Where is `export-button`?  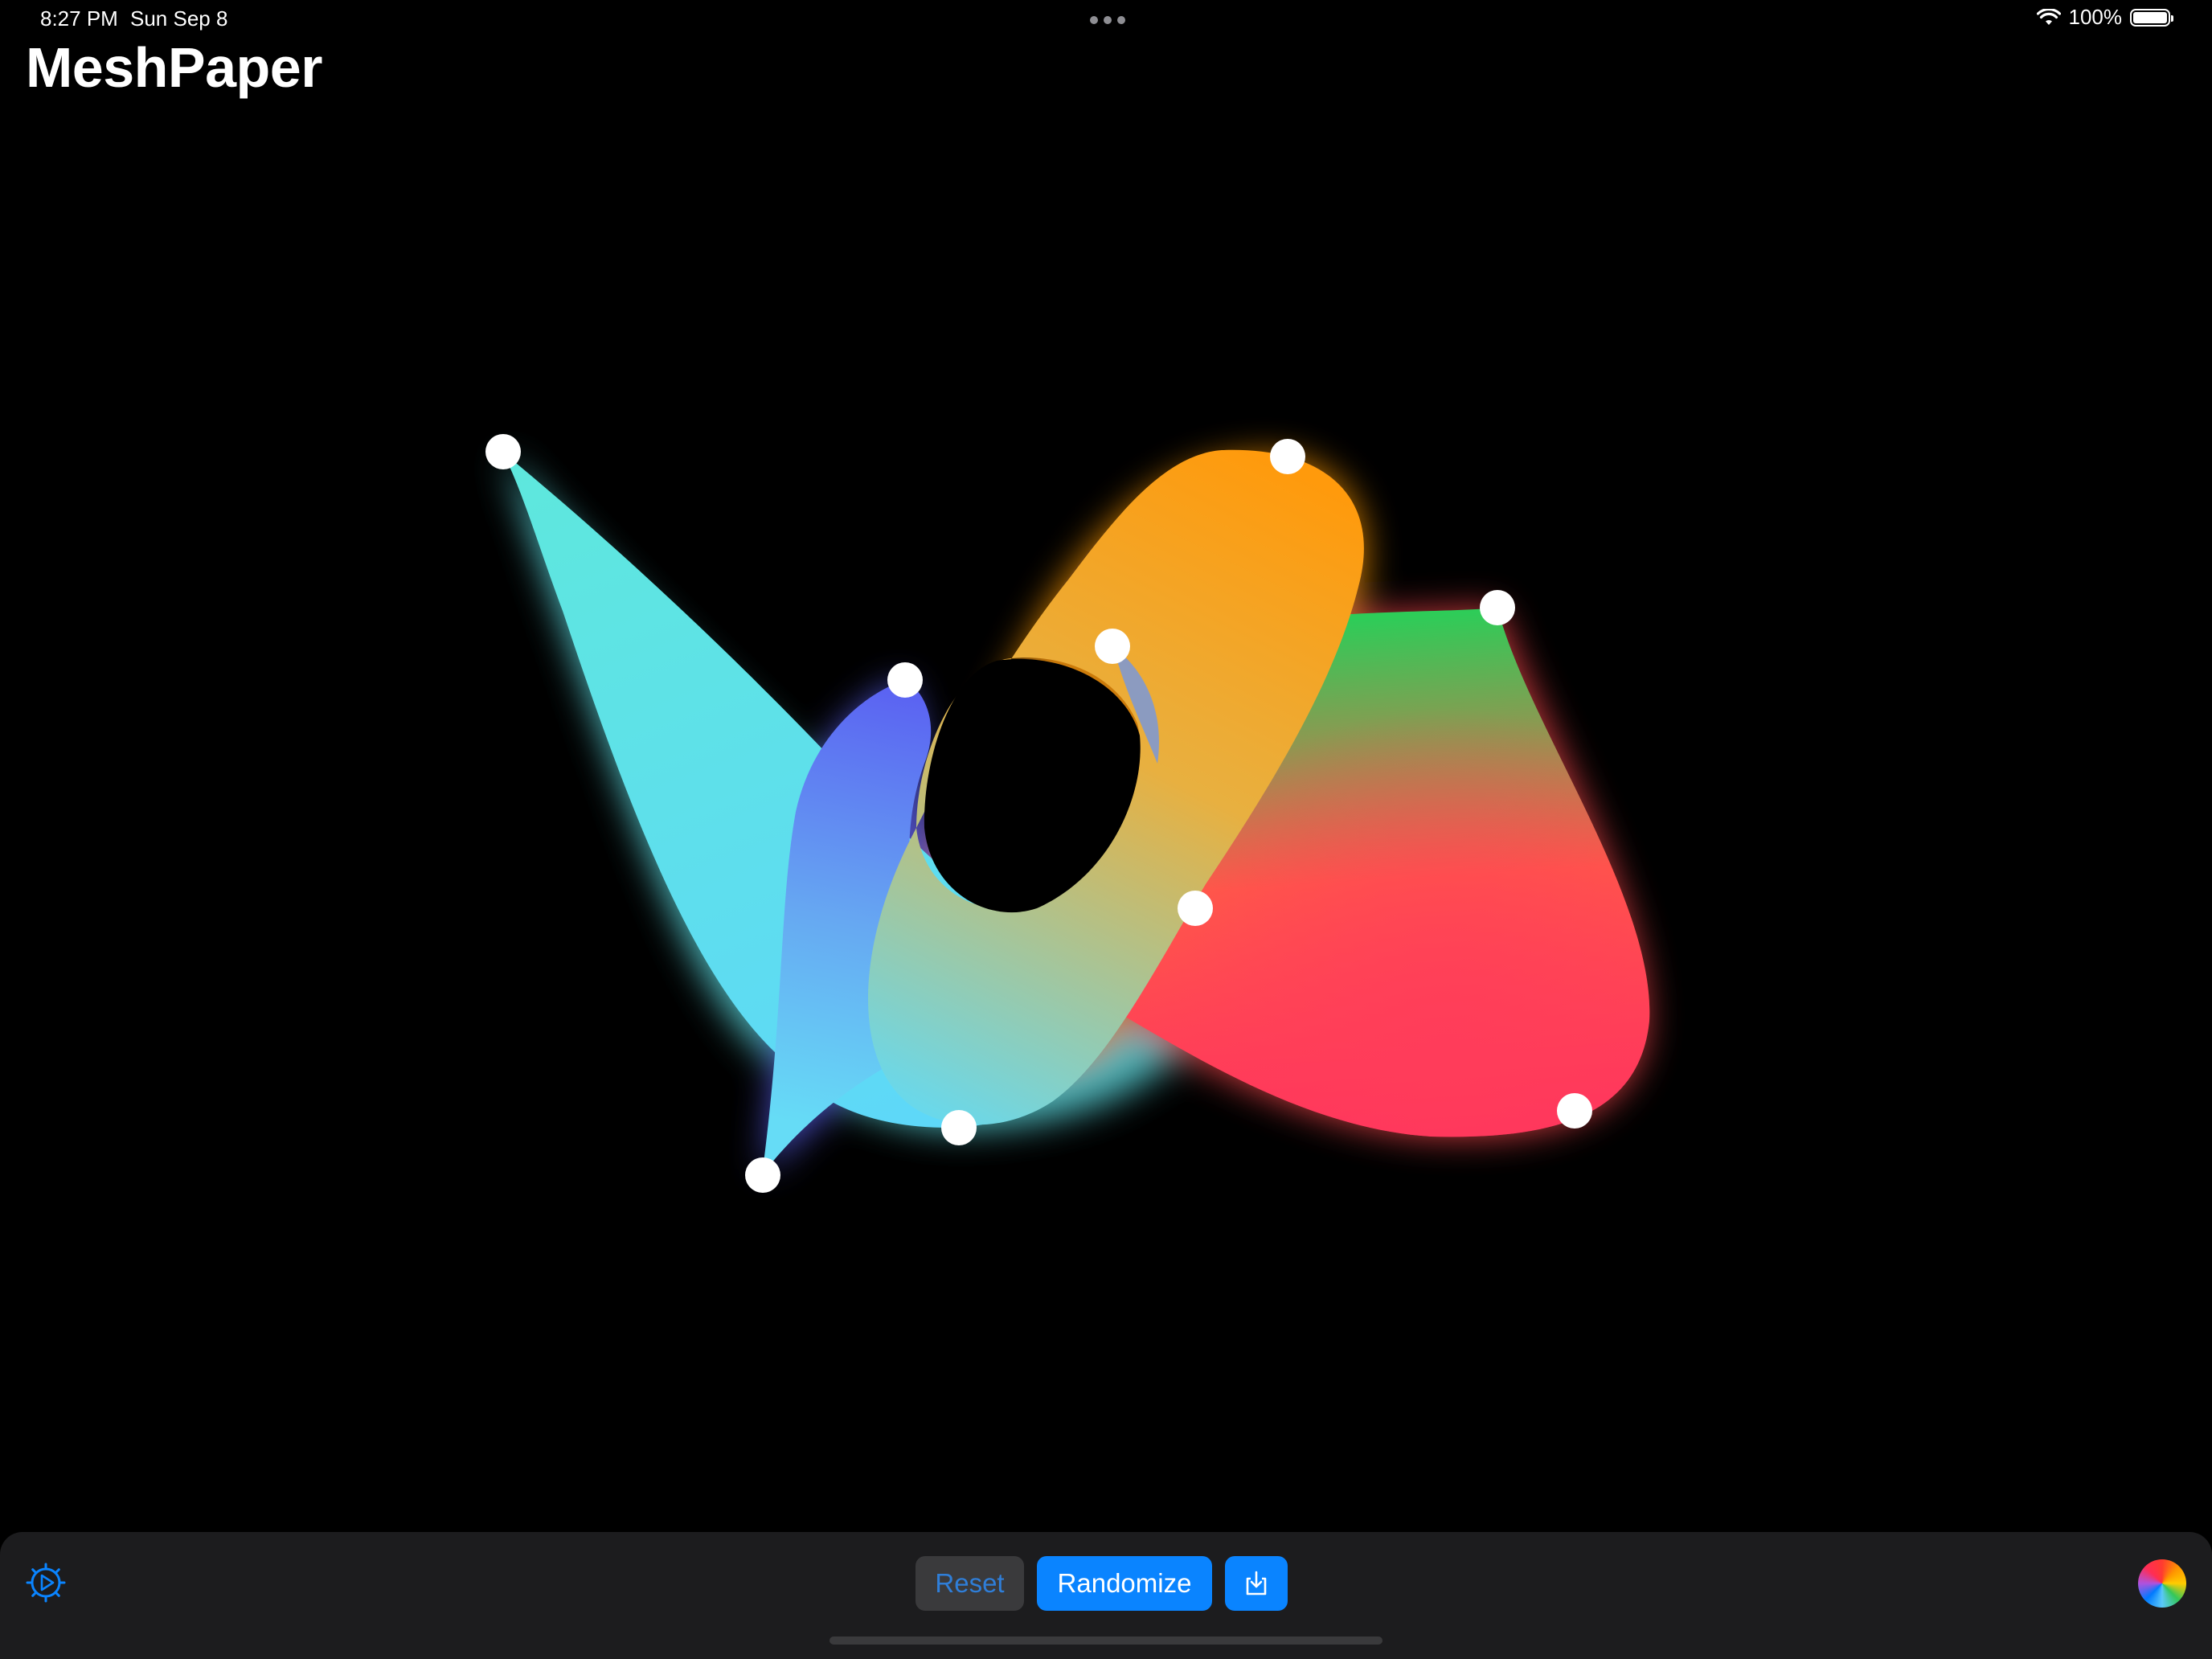
export-button is located at coordinates (1256, 1583).